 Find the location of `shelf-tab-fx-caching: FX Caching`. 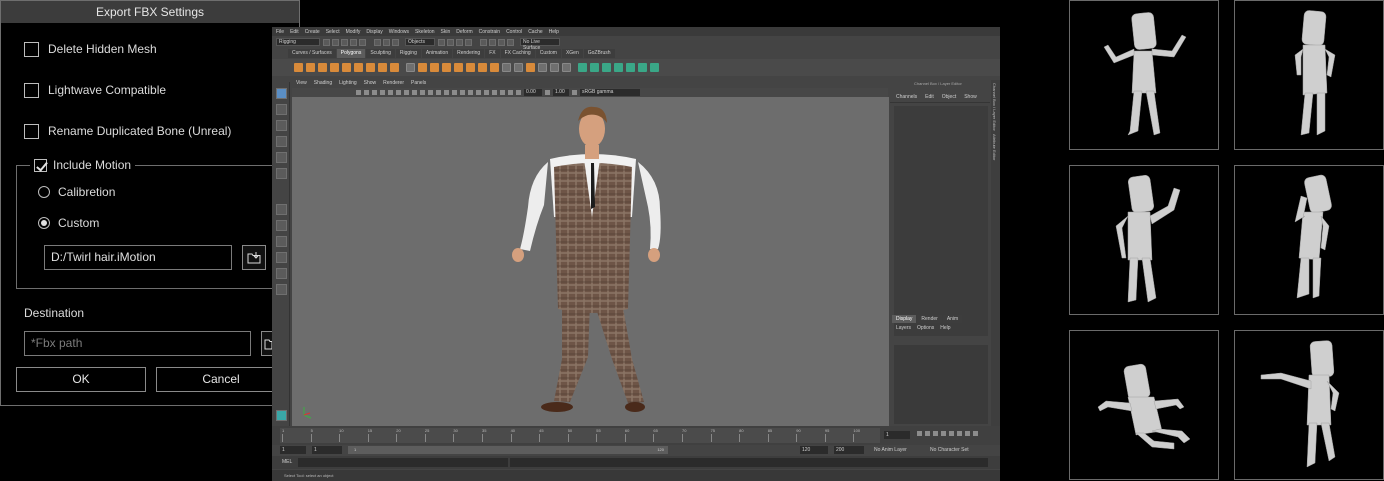

shelf-tab-fx-caching: FX Caching is located at coordinates (517, 53).